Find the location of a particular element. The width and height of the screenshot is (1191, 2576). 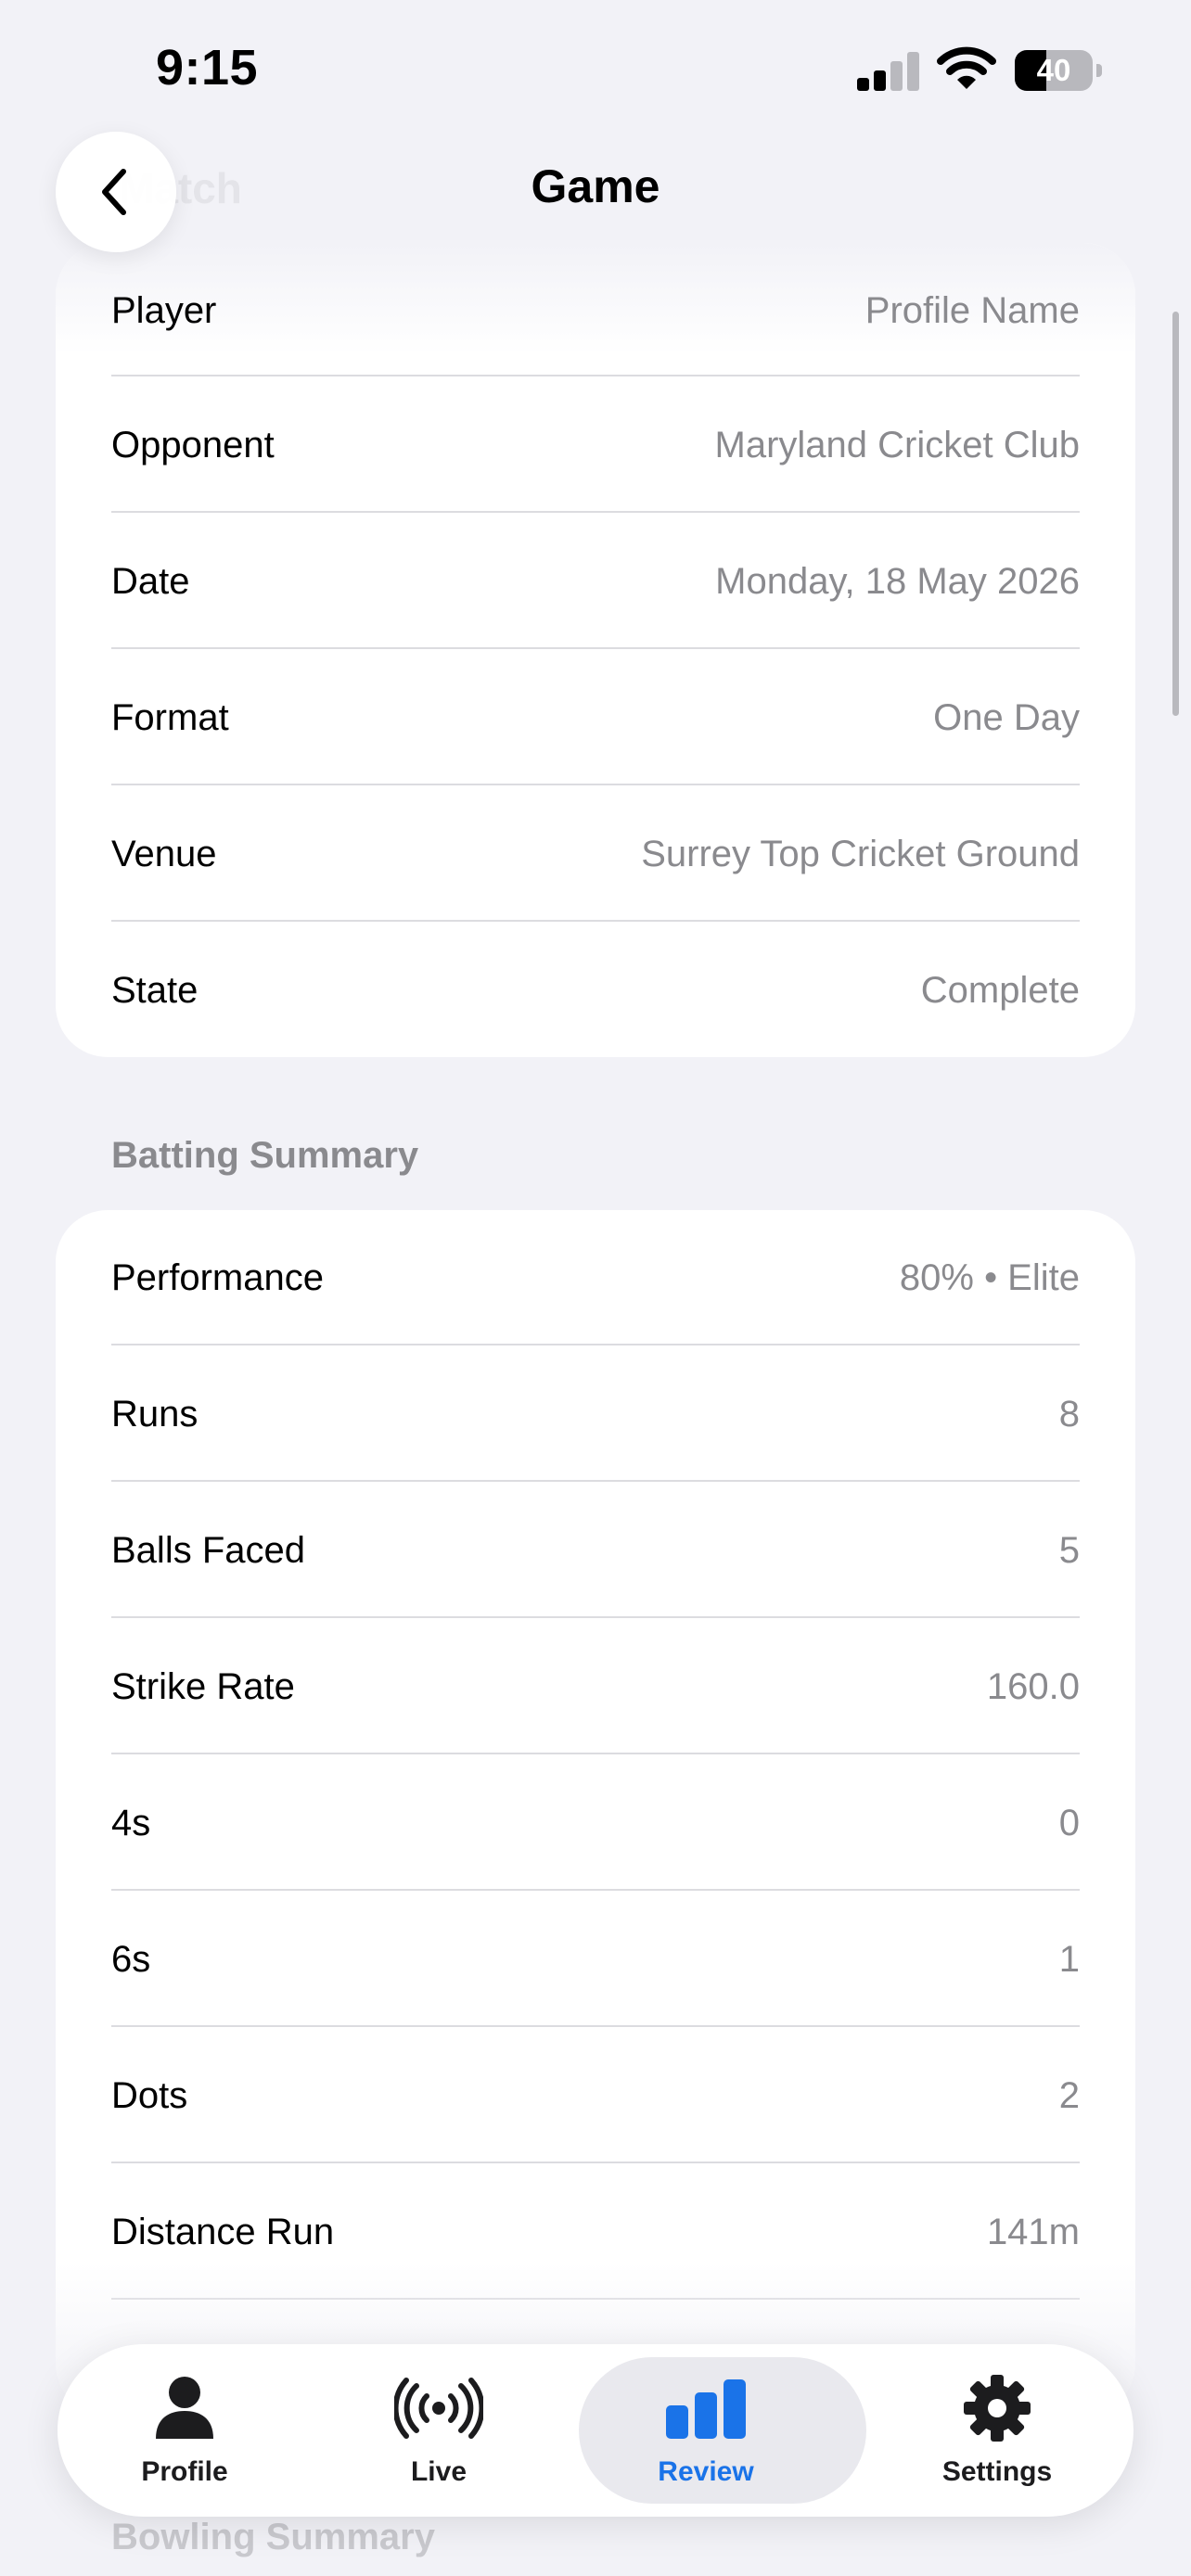

info-row-opponent: Opponent Maryland Cricket Club is located at coordinates (595, 445).